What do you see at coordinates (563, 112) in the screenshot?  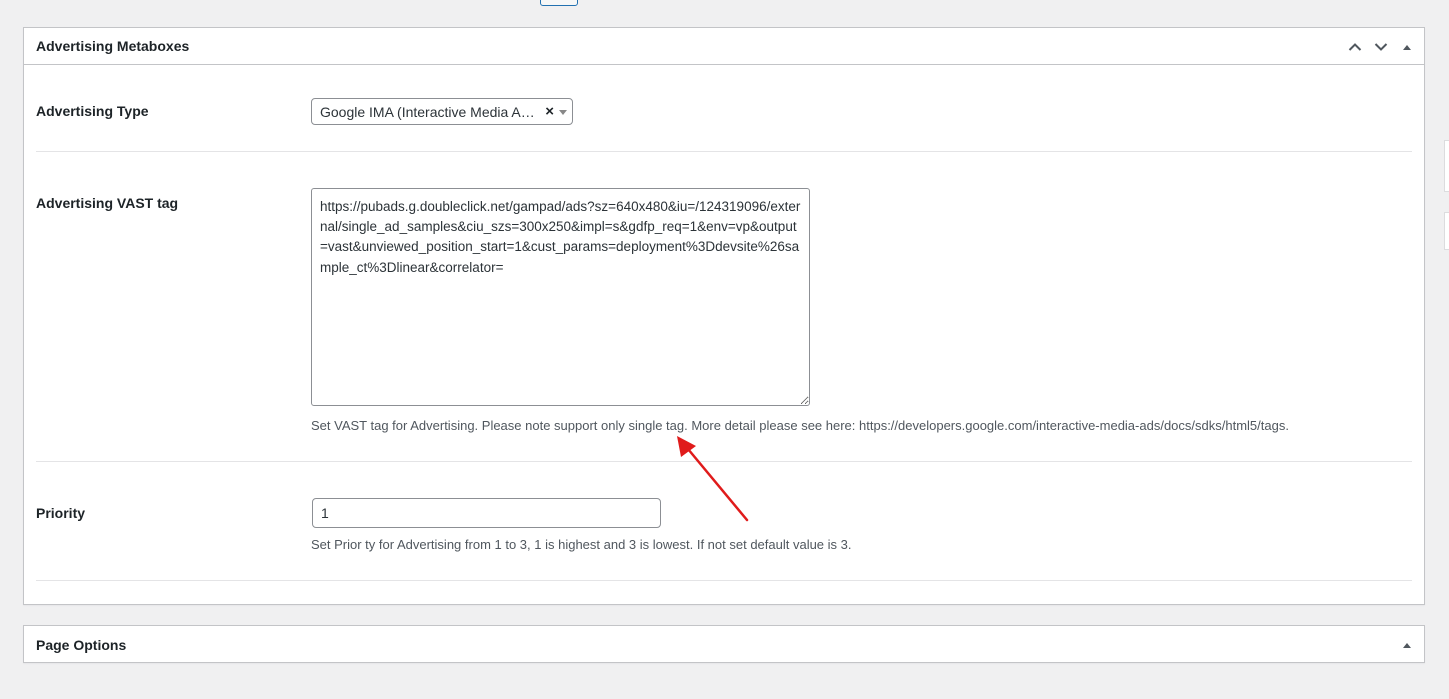 I see `dropdown-arrow-icon` at bounding box center [563, 112].